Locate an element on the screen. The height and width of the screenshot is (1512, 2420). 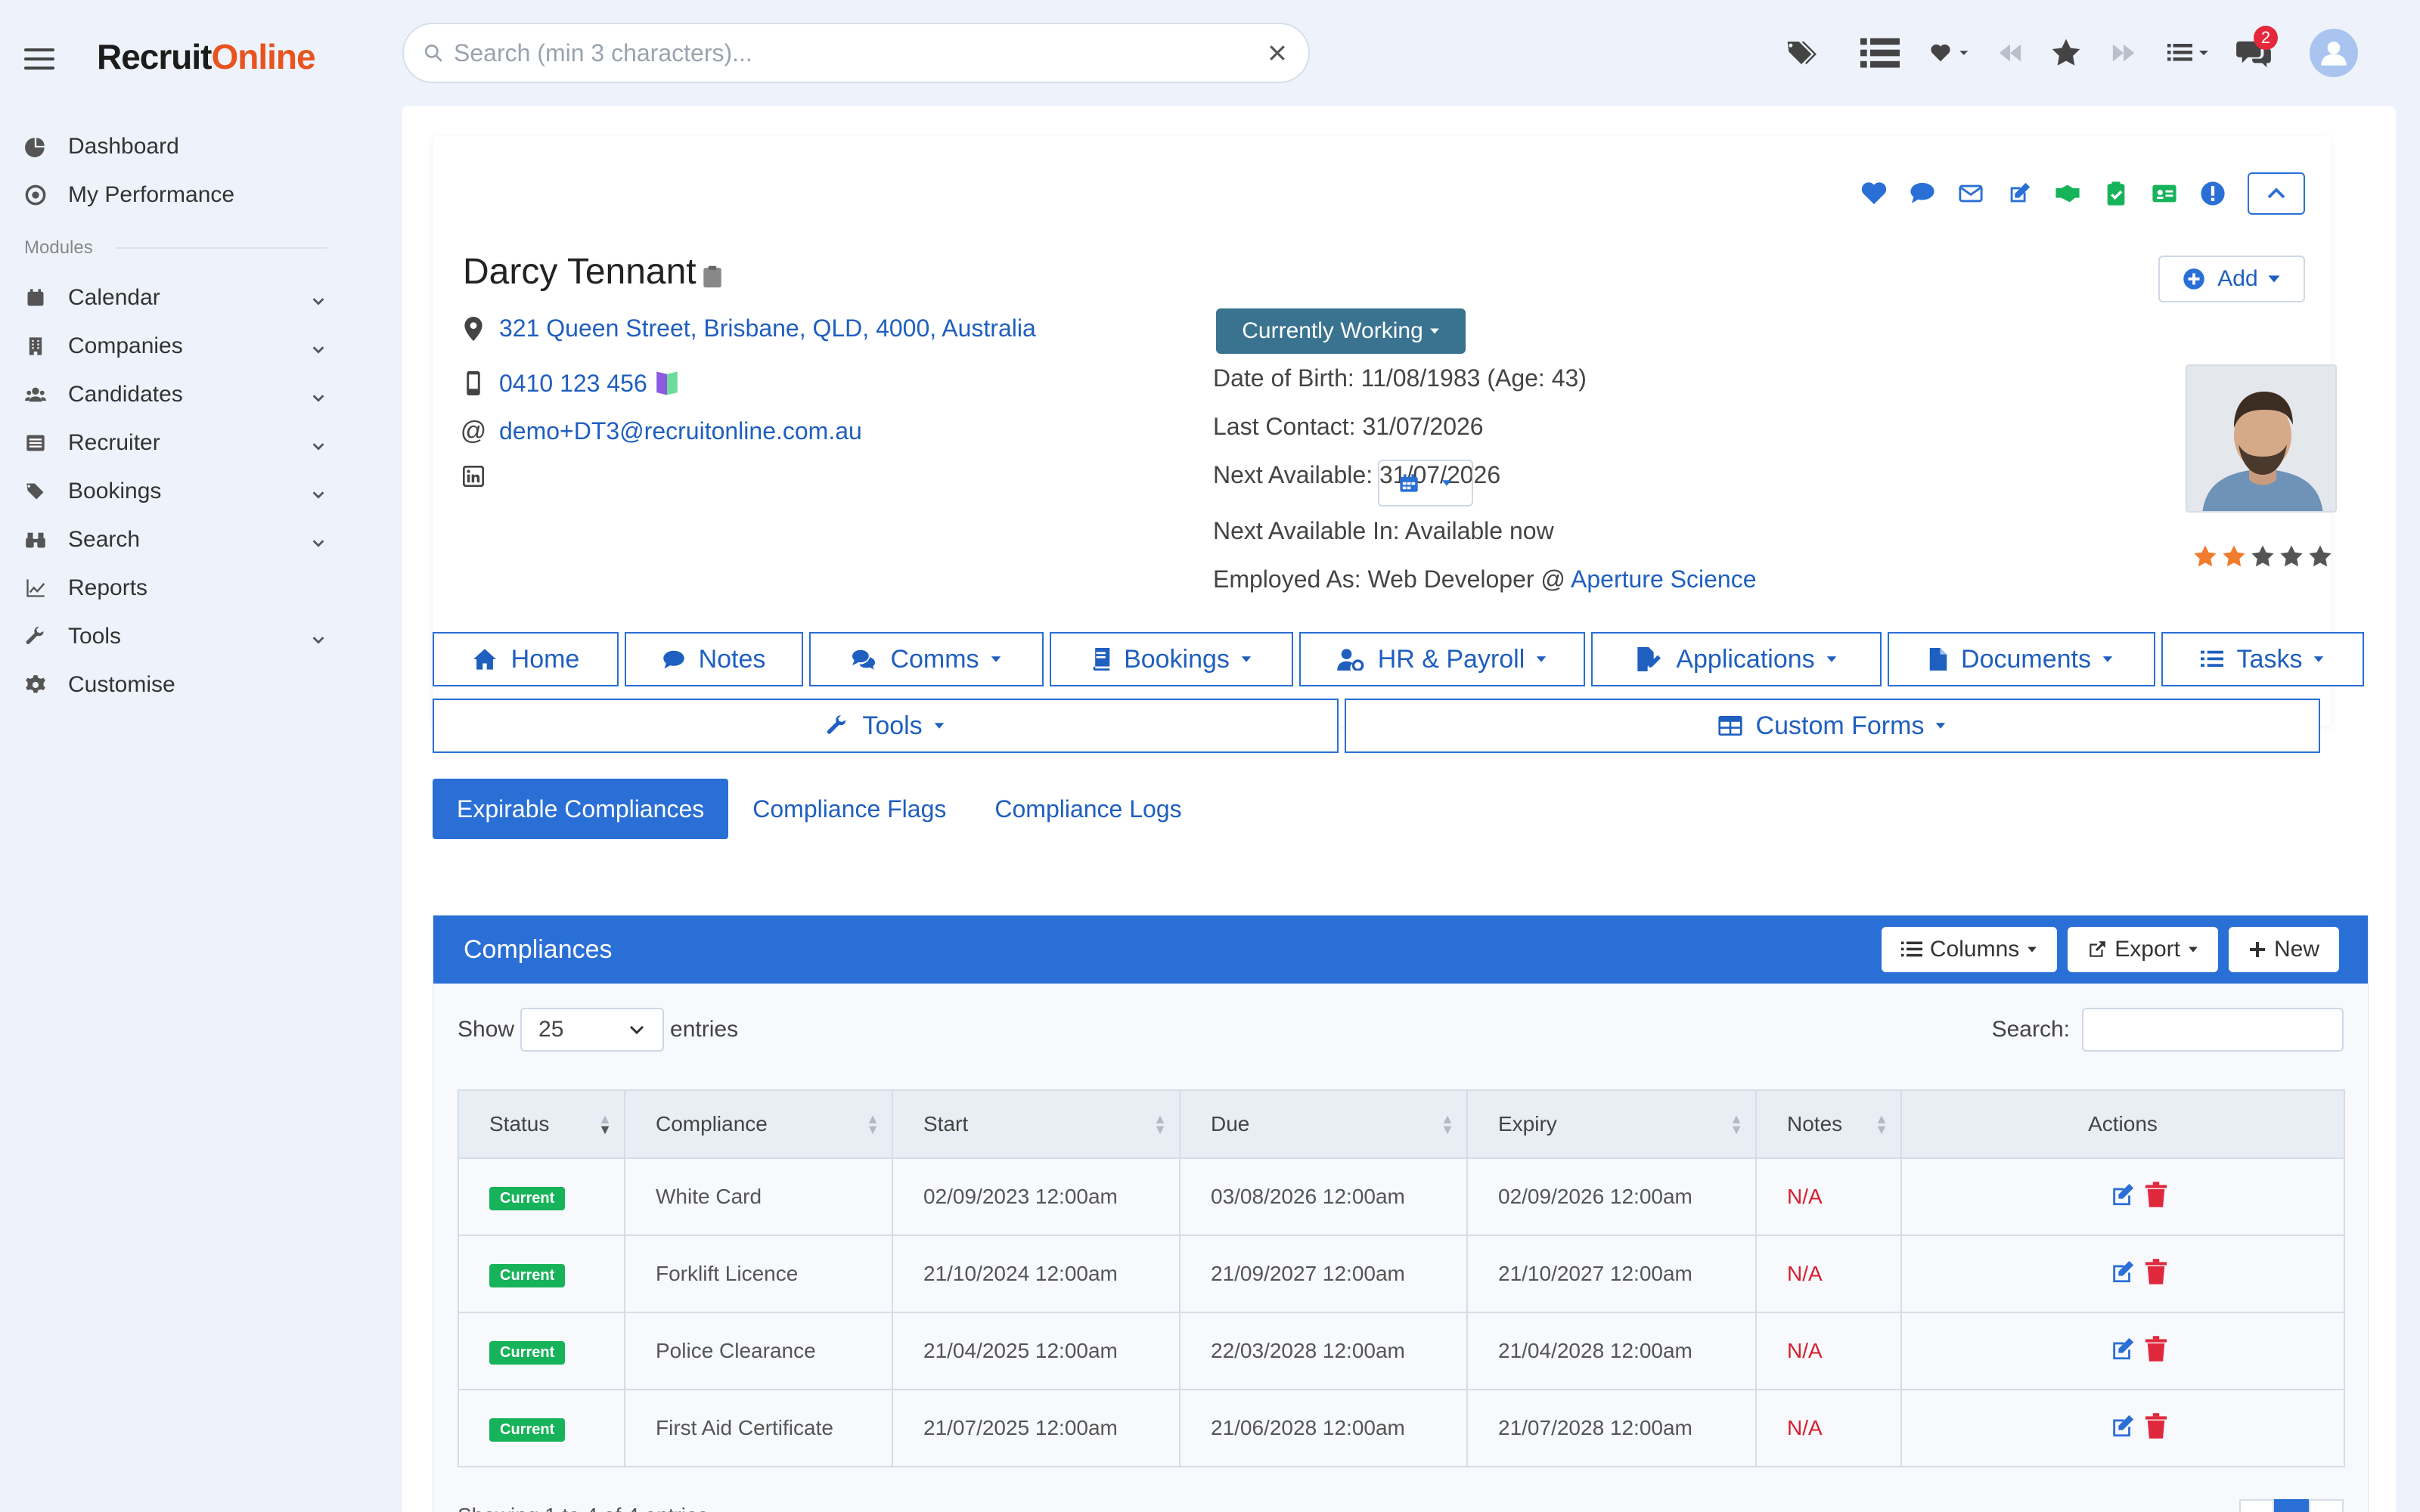
email-link: demo+DT3@recruitonline.com.au is located at coordinates (680, 431).